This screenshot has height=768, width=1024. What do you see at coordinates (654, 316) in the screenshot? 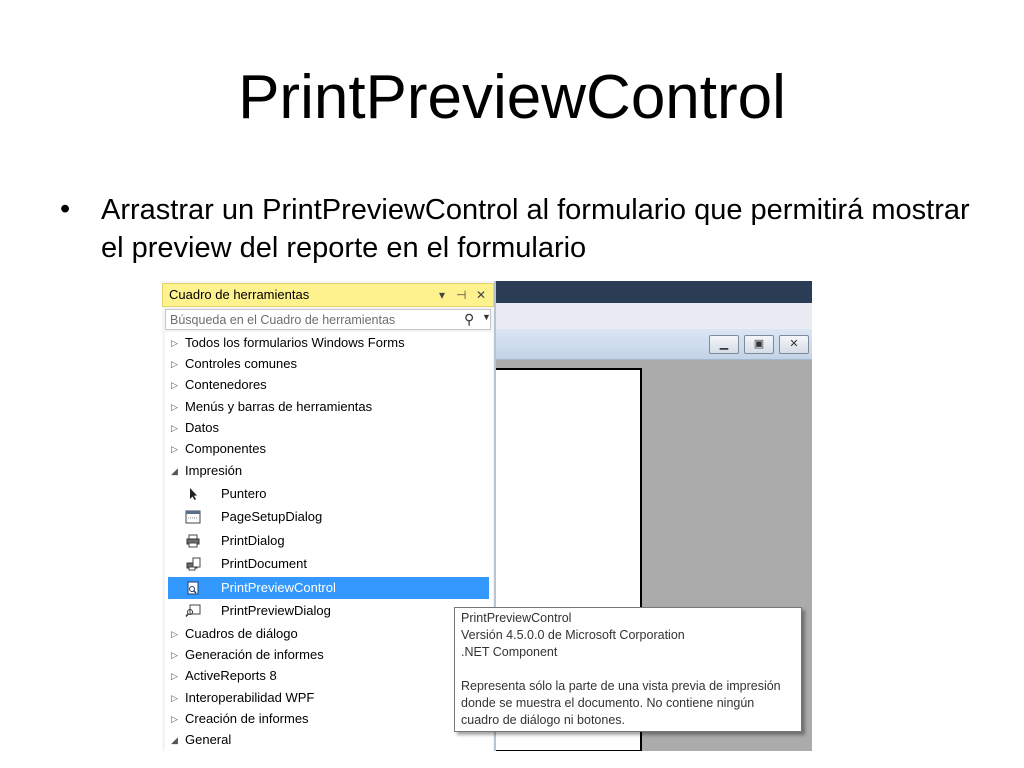
I see `designer-tab-strip` at bounding box center [654, 316].